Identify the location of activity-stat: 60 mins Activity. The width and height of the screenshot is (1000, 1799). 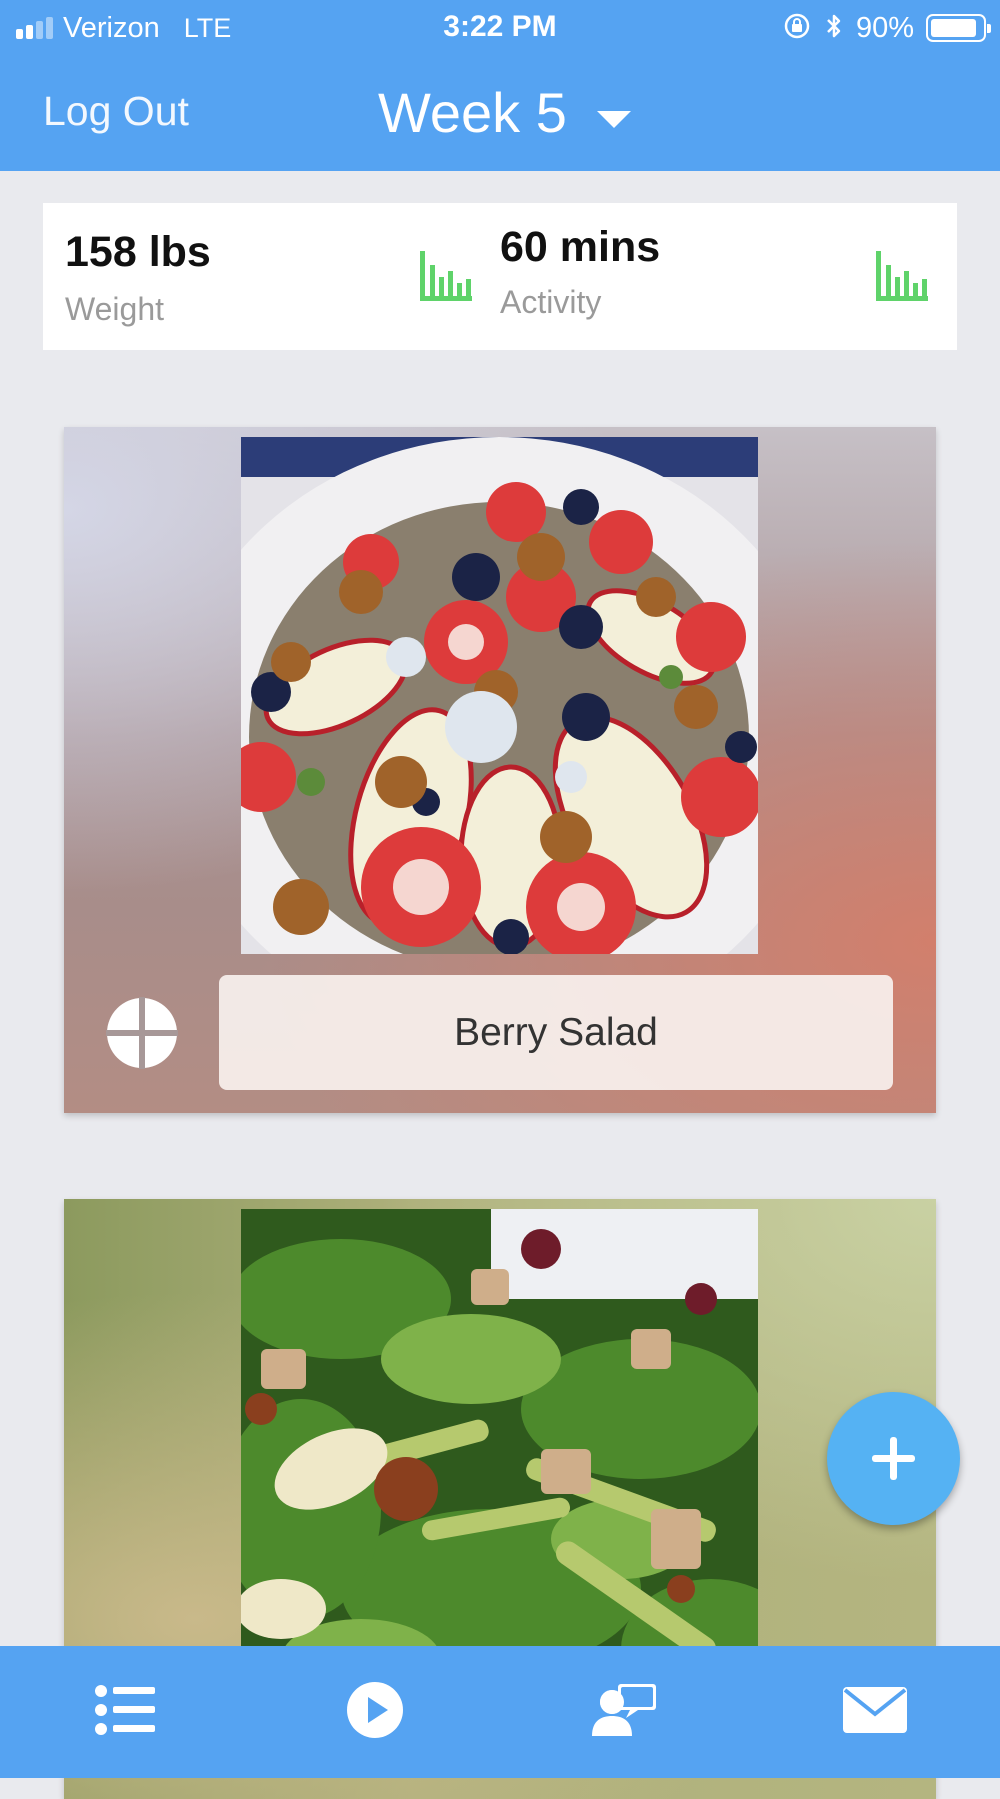
(728, 276).